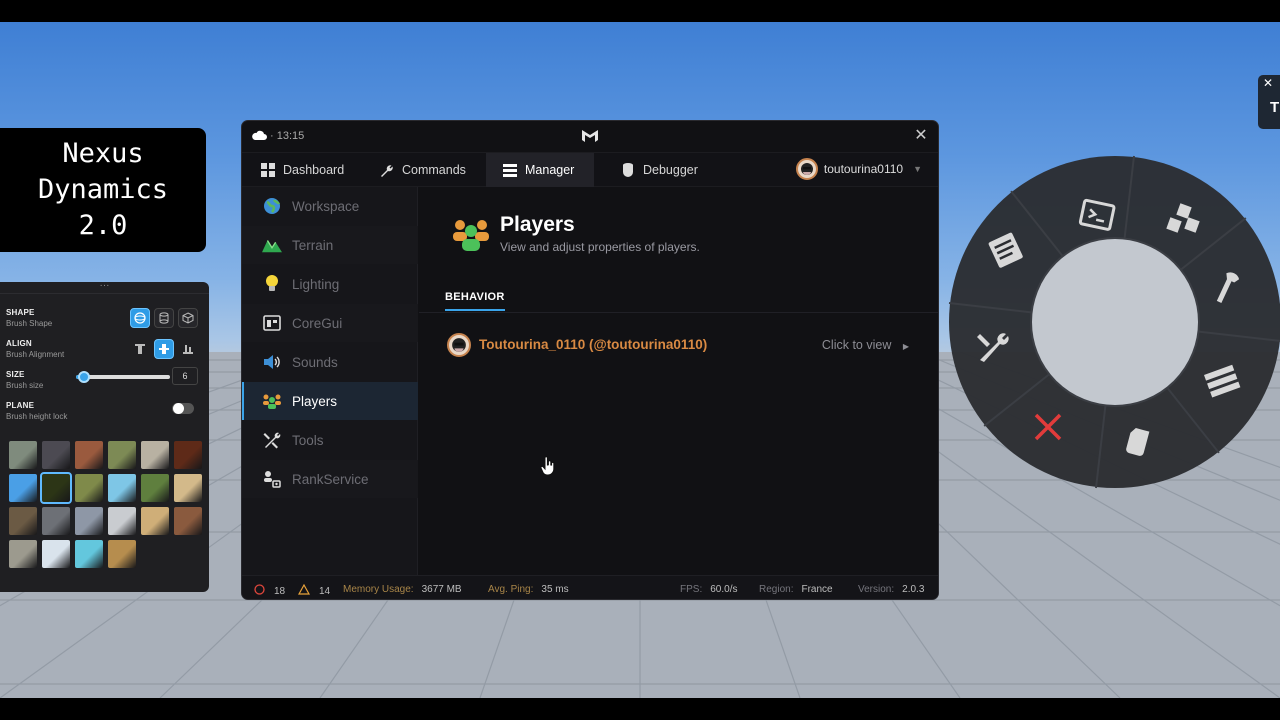 This screenshot has height=720, width=1280. I want to click on tab-manager: Manager, so click(540, 170).